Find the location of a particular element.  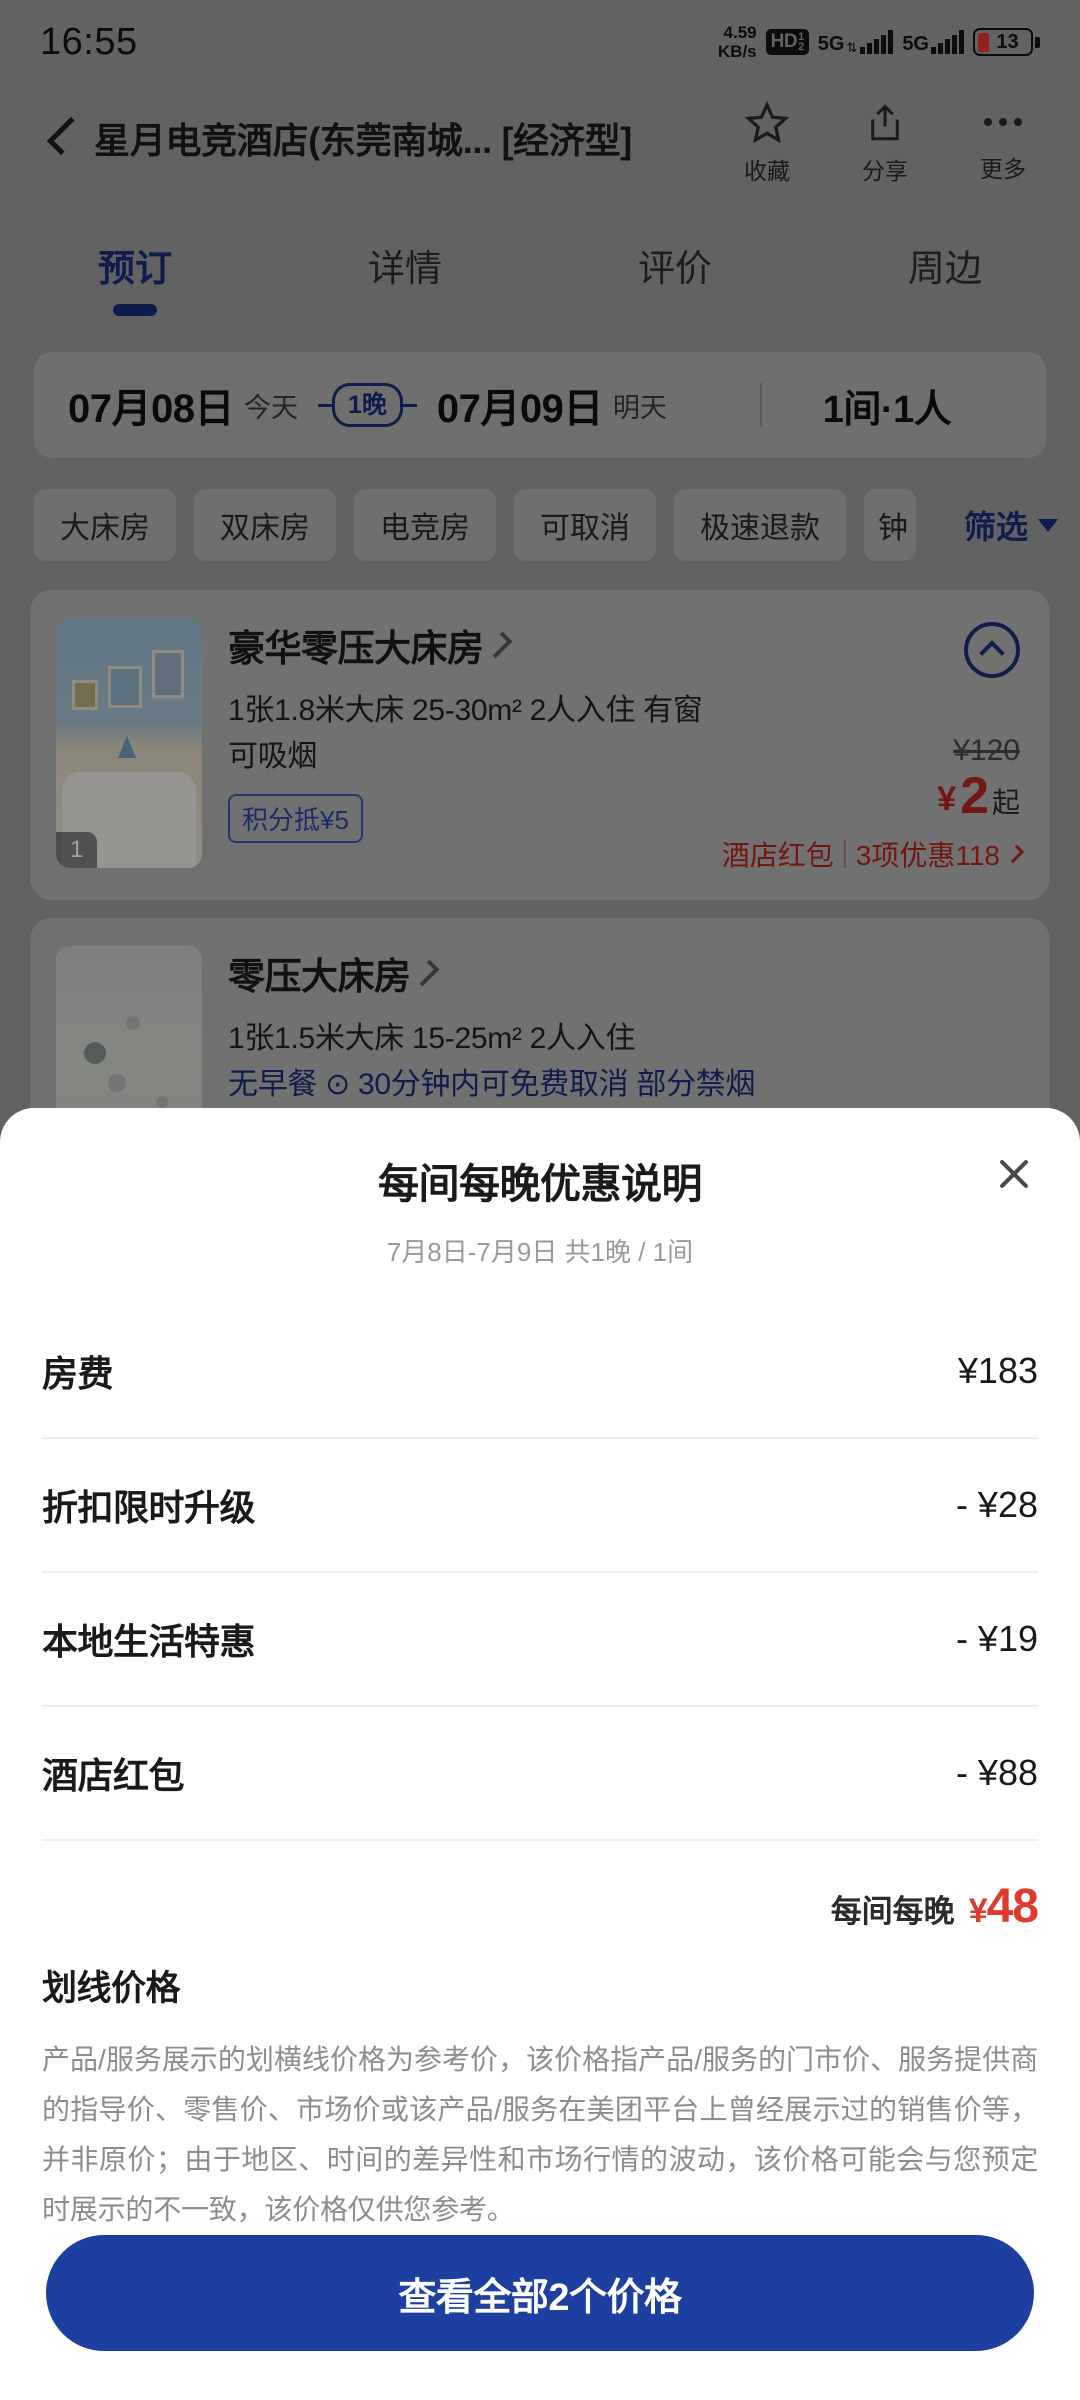

tab-nearby-label: 周边 is located at coordinates (945, 268).